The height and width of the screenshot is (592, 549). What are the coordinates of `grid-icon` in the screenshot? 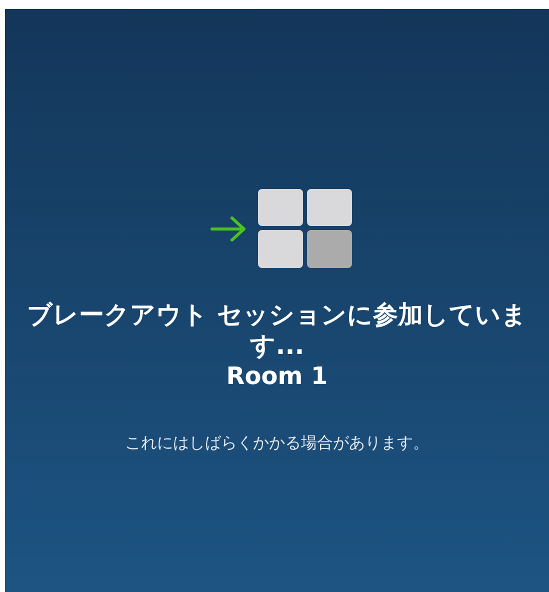 It's located at (306, 229).